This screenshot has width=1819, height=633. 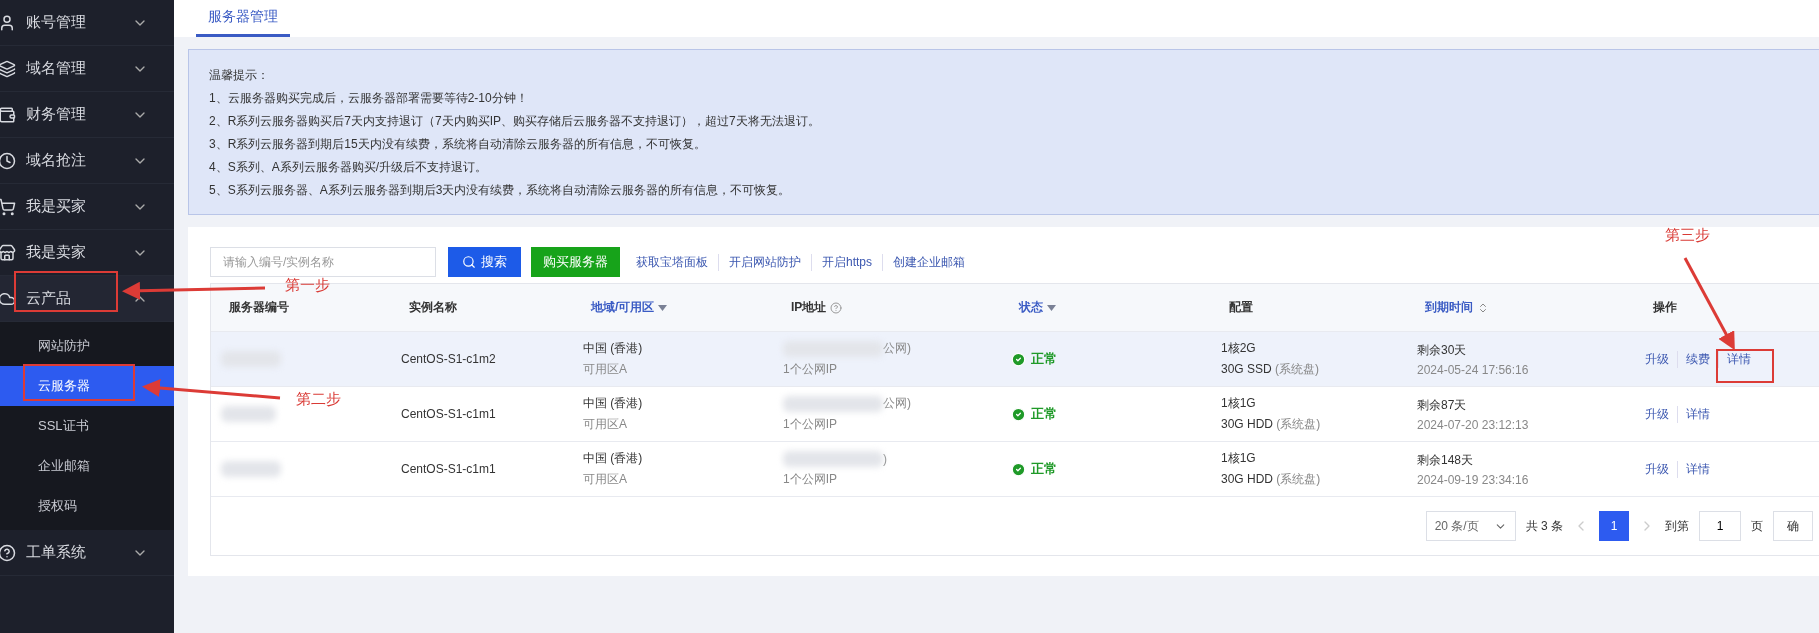 I want to click on goto-label: 到第, so click(x=1677, y=526).